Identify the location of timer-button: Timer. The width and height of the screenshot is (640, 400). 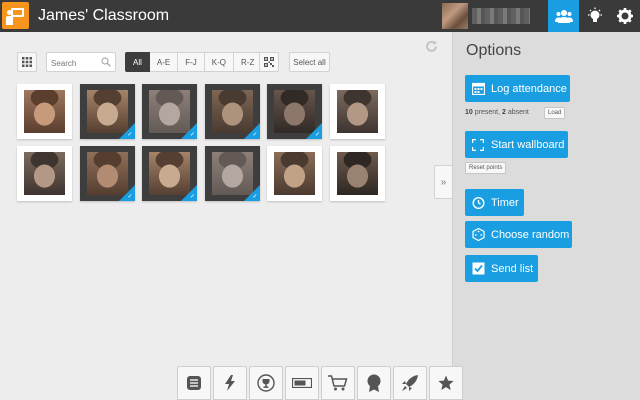
(494, 202).